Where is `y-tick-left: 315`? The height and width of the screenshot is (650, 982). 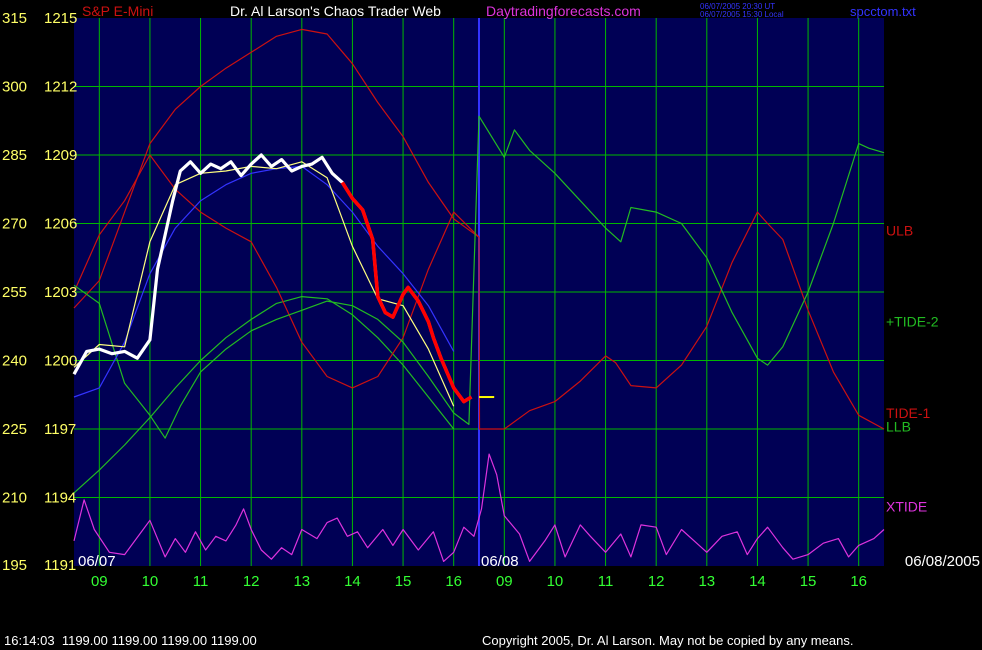
y-tick-left: 315 is located at coordinates (14, 18).